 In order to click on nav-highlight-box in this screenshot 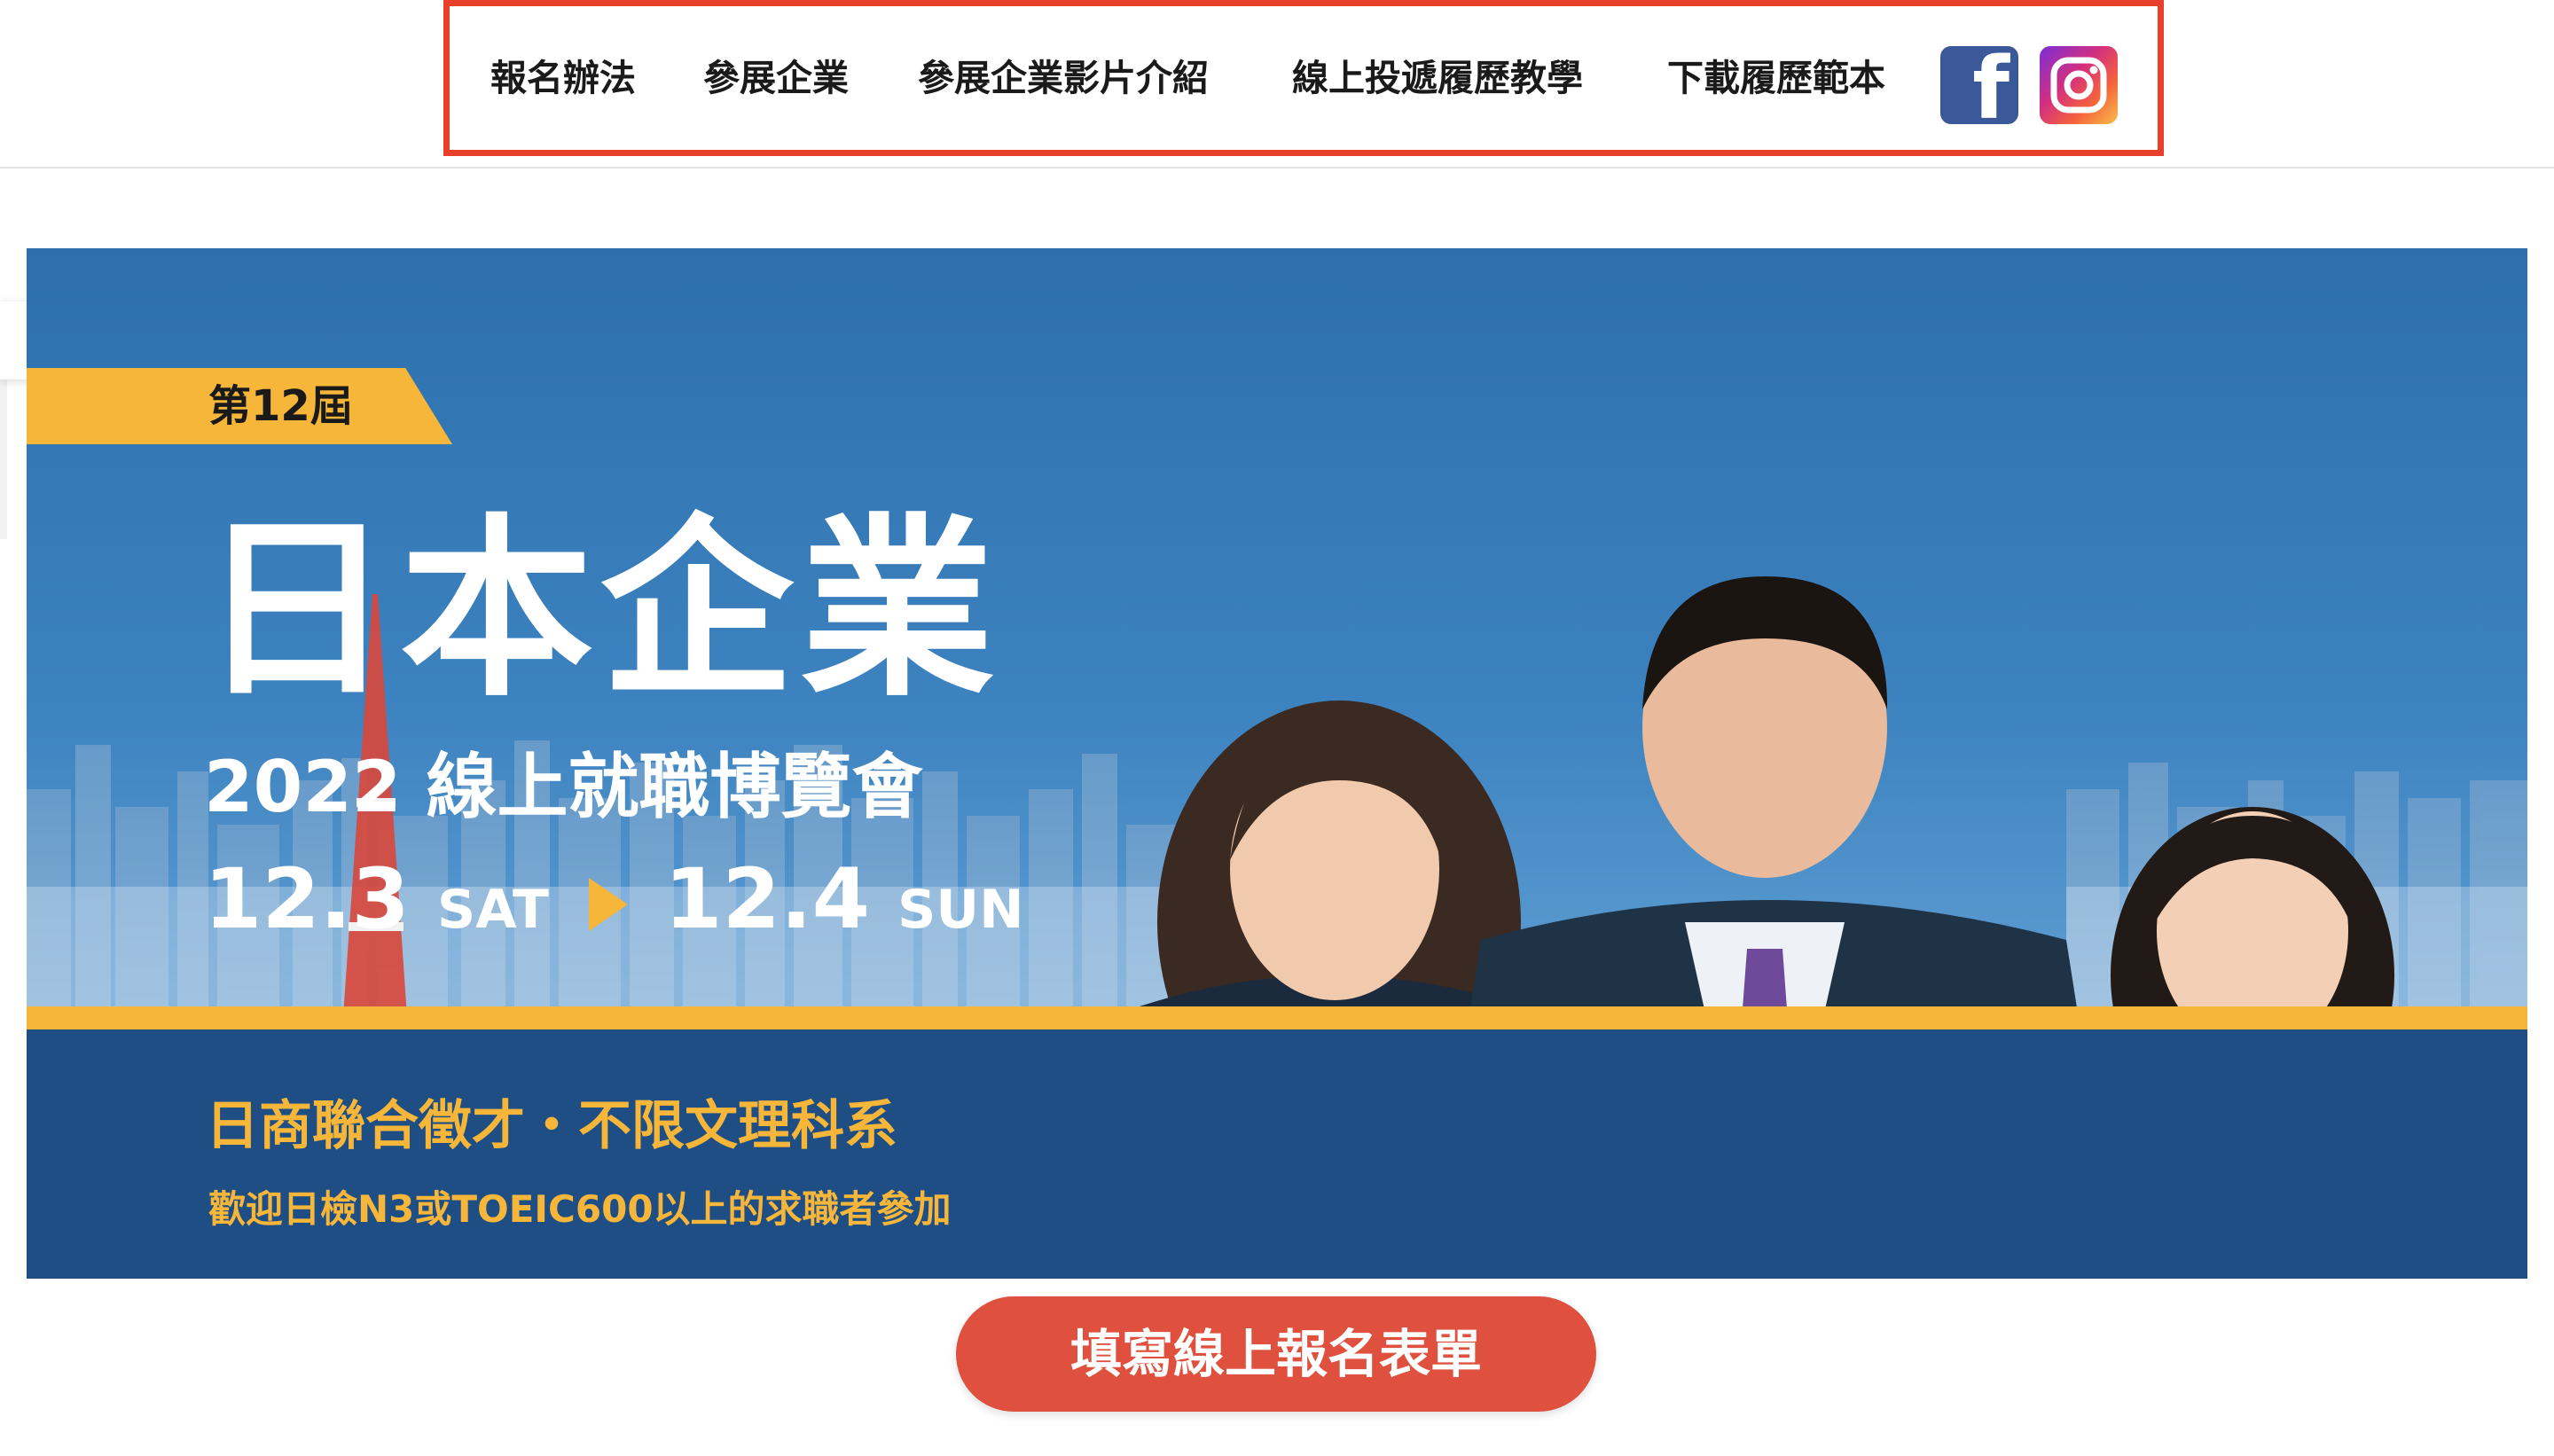, I will do `click(1303, 78)`.